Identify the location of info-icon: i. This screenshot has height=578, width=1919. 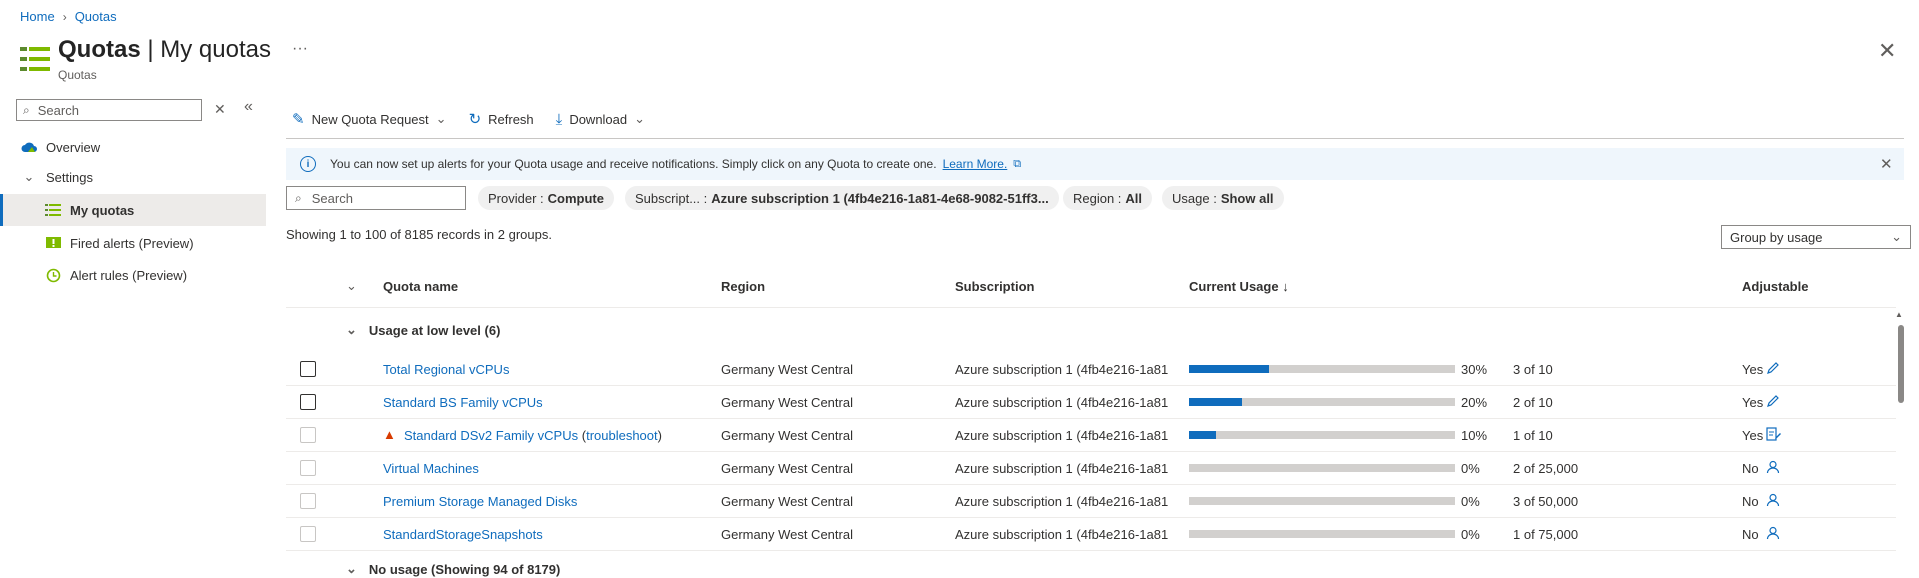
(308, 164).